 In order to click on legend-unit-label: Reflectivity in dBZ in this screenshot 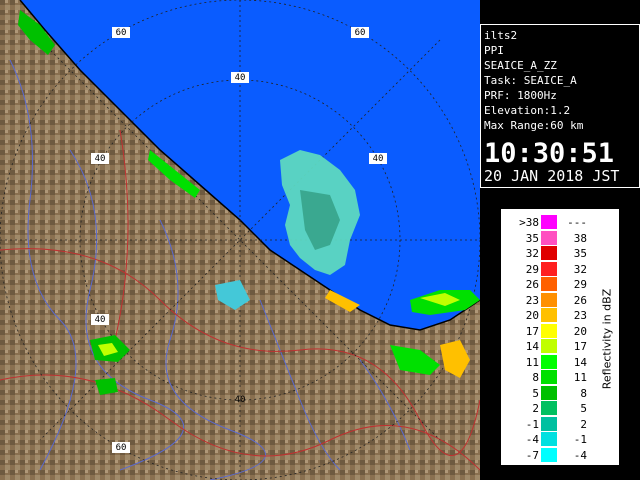, I will do `click(607, 339)`.